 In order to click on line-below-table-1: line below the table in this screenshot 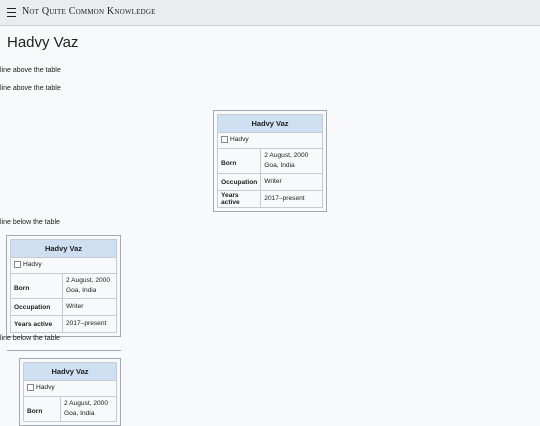, I will do `click(30, 222)`.